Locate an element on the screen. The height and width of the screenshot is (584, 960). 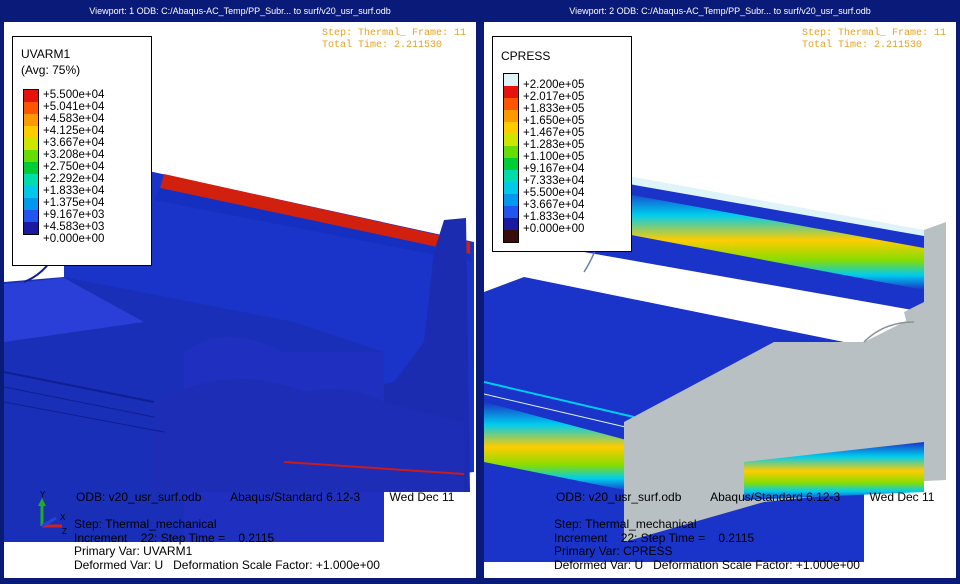
legend-title: CPRESS is located at coordinates (526, 56).